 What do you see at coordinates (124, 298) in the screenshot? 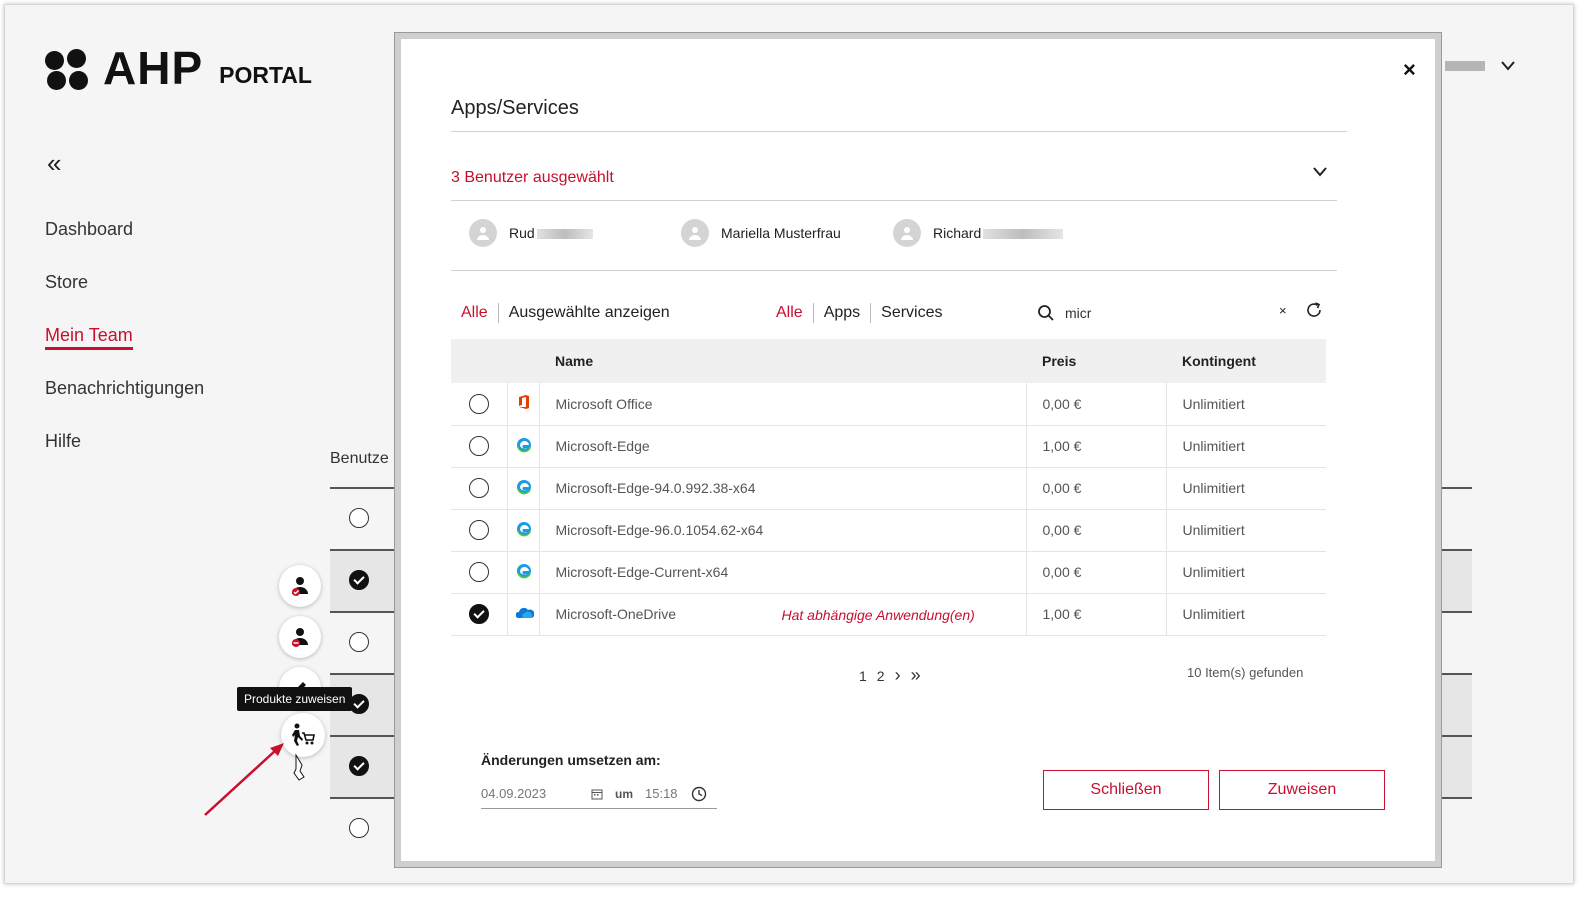
I see `sidebar-item-store: Store` at bounding box center [124, 298].